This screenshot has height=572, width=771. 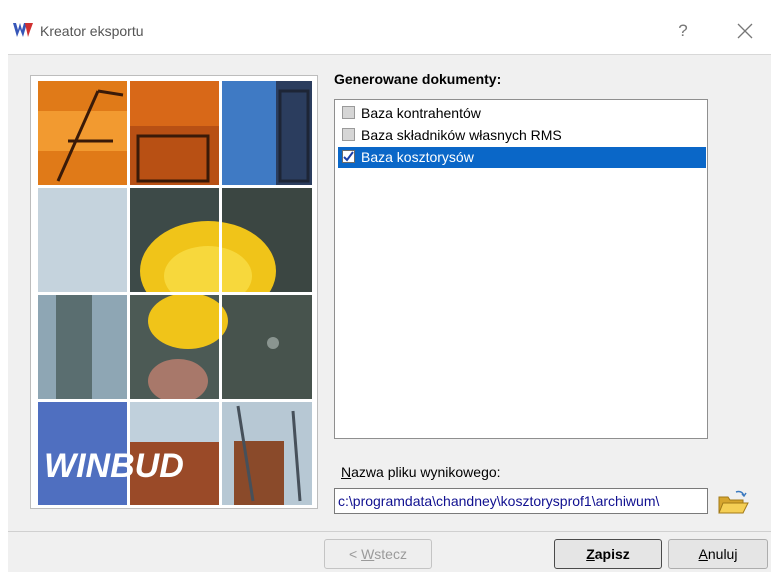 What do you see at coordinates (745, 31) in the screenshot?
I see `close-icon` at bounding box center [745, 31].